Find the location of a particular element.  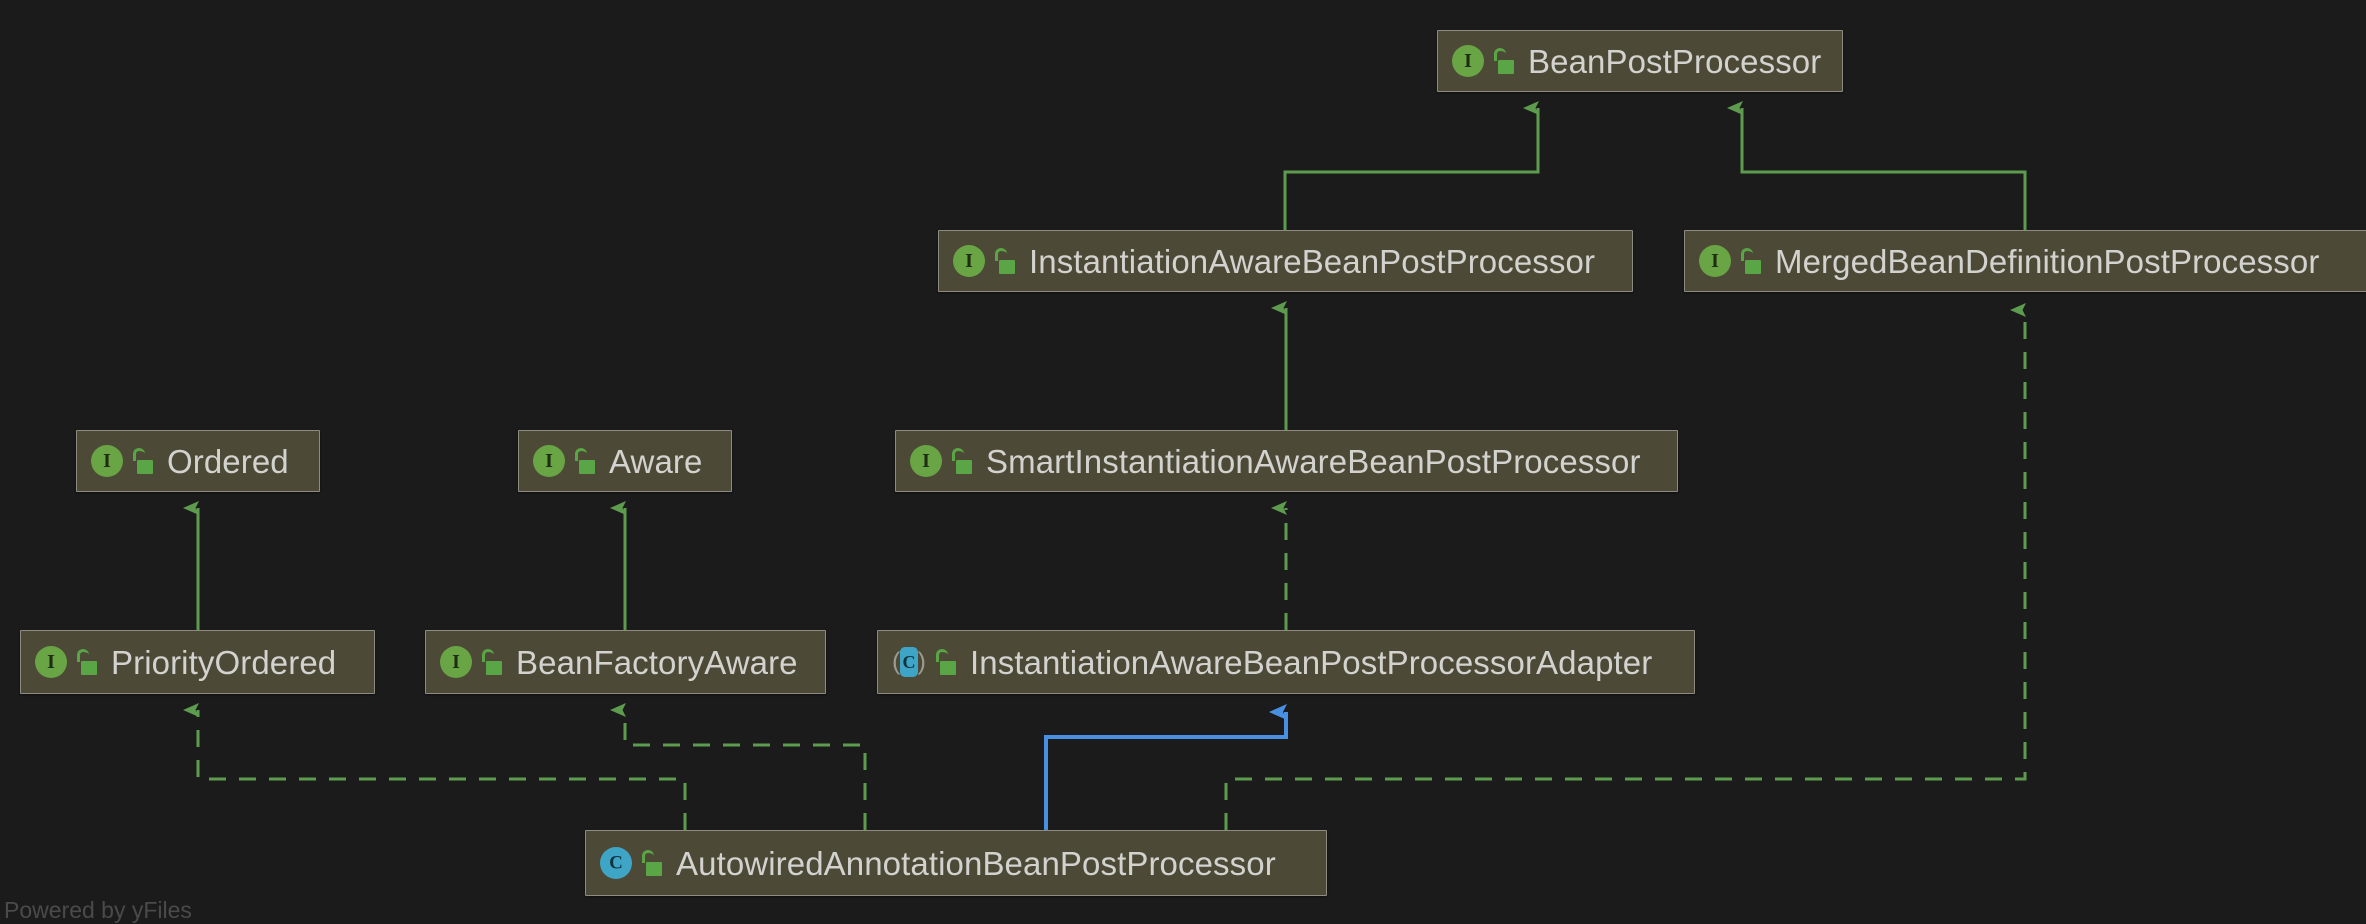

edge-instantiationawarebpp-to-beanpostprocessor is located at coordinates (1411, 165).